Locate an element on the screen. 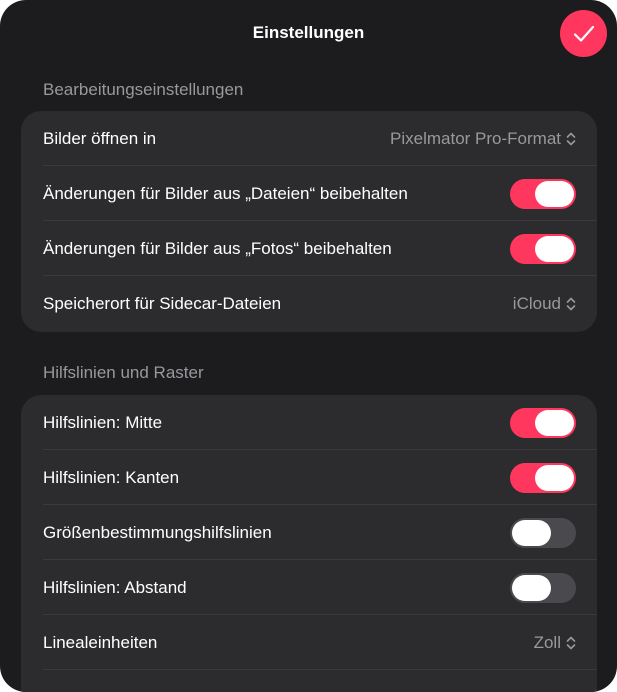 This screenshot has height=692, width=617. row-label: Linealeinheiten is located at coordinates (100, 642).